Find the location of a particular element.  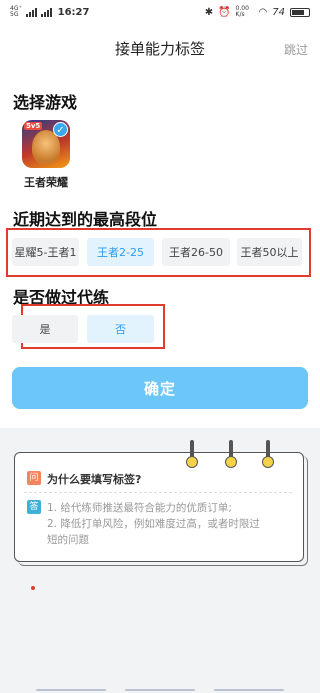

skip-button: 跳过 is located at coordinates (296, 49).